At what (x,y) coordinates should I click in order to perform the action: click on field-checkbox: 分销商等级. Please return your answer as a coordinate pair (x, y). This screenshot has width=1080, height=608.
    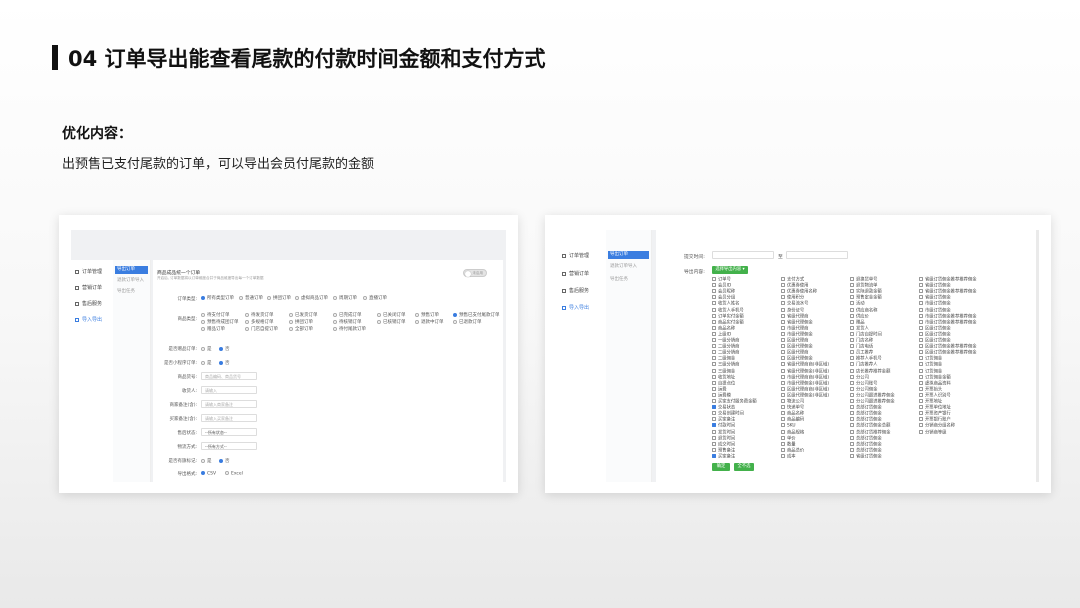
    Looking at the image, I should click on (932, 433).